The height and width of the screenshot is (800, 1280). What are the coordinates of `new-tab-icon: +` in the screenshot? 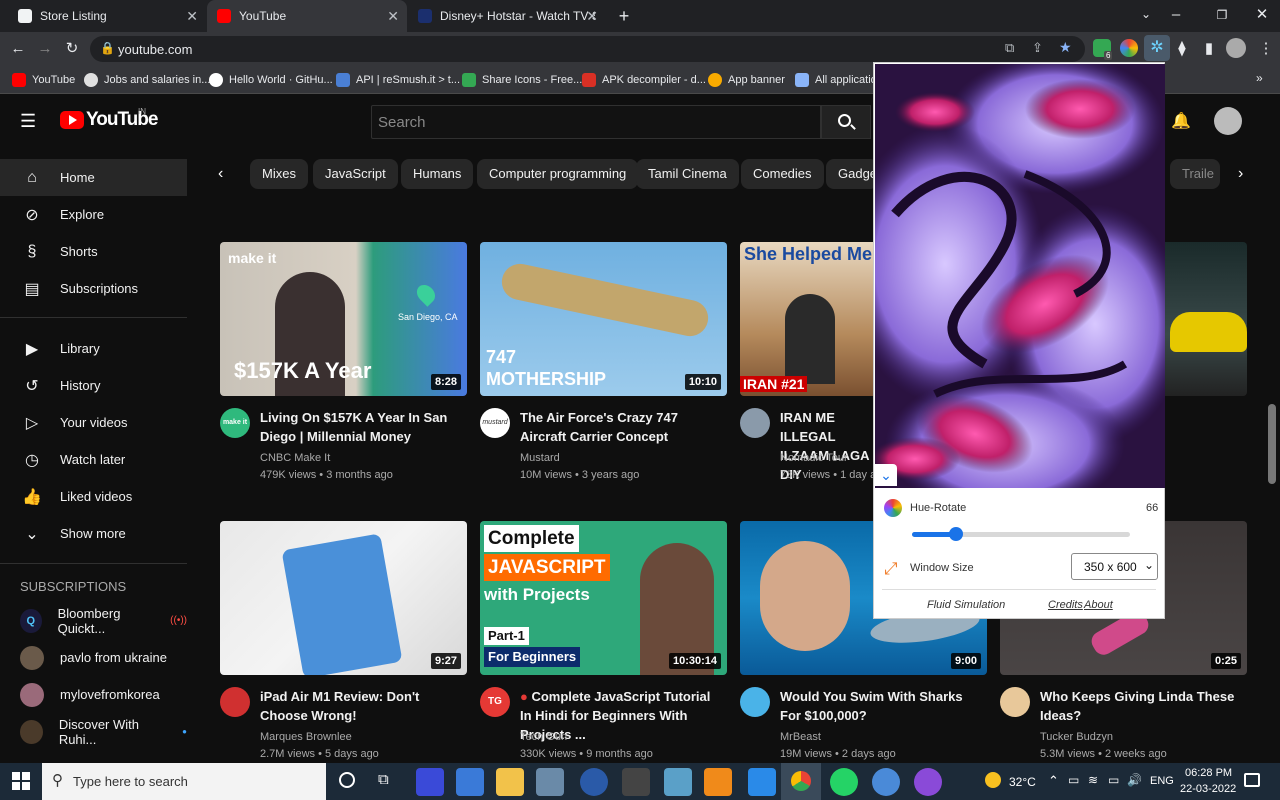 It's located at (624, 16).